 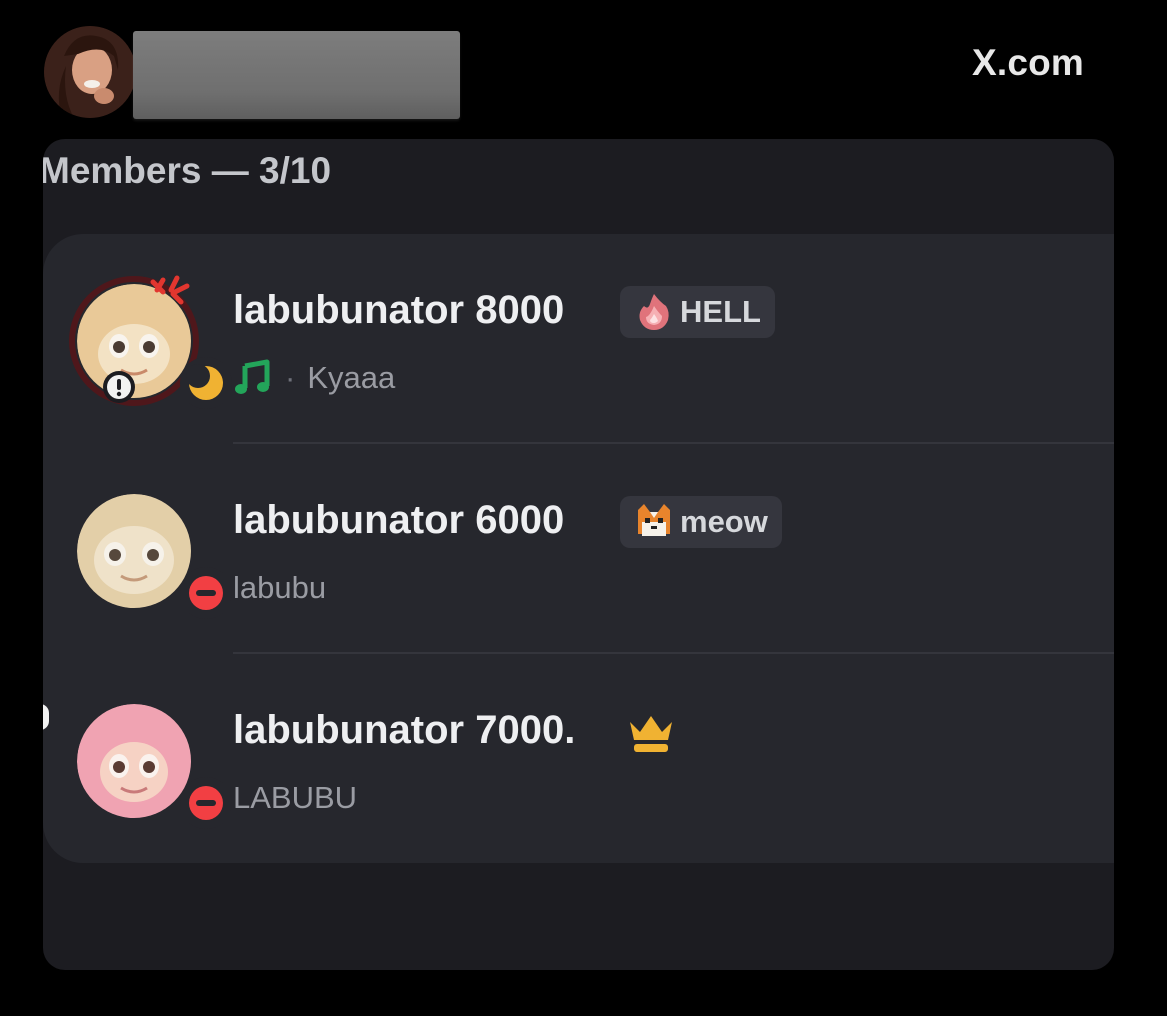 What do you see at coordinates (404, 730) in the screenshot?
I see `member-name: labubunator 7000.` at bounding box center [404, 730].